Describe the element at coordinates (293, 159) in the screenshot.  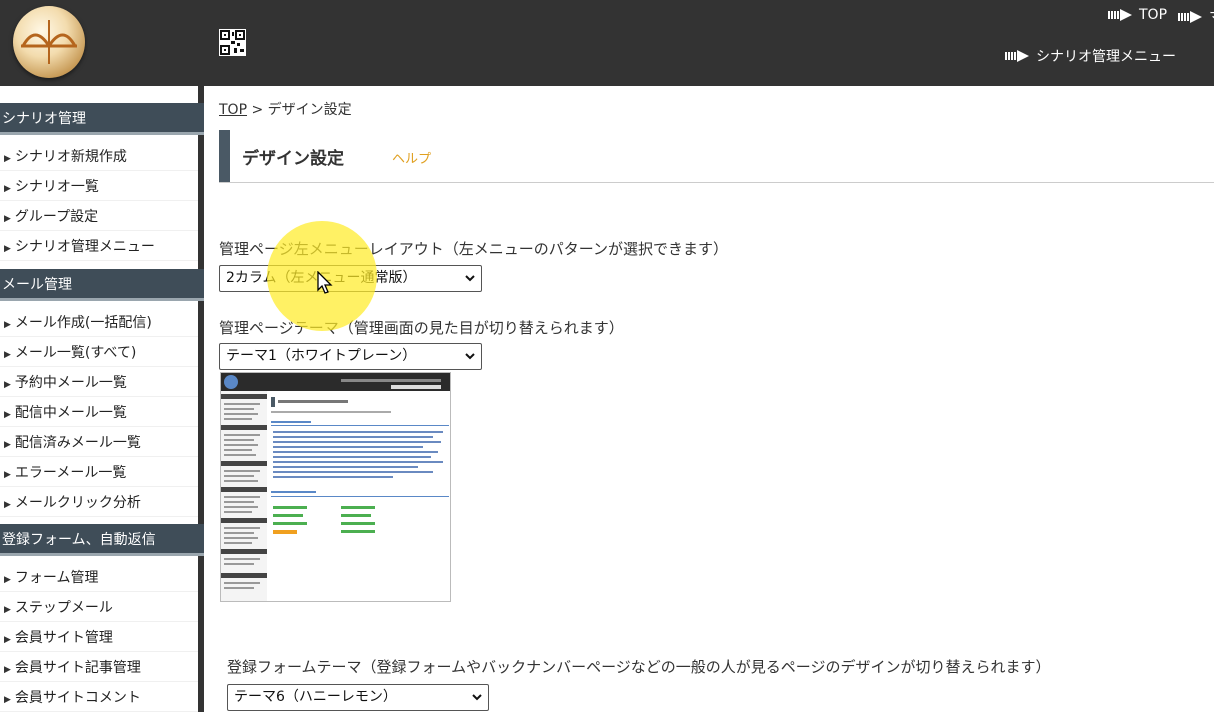
I see `page-title: デザイン設定` at that location.